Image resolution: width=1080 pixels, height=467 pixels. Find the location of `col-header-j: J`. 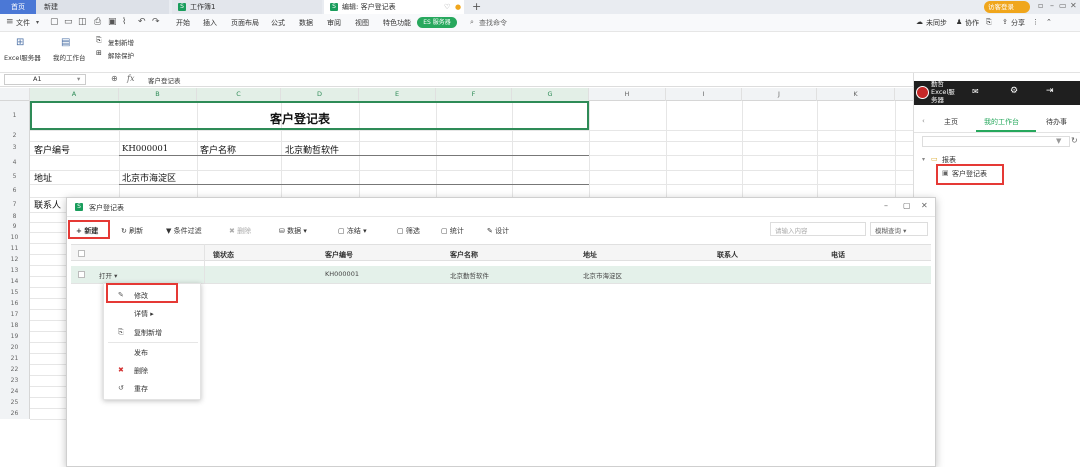

col-header-j: J is located at coordinates (779, 94).